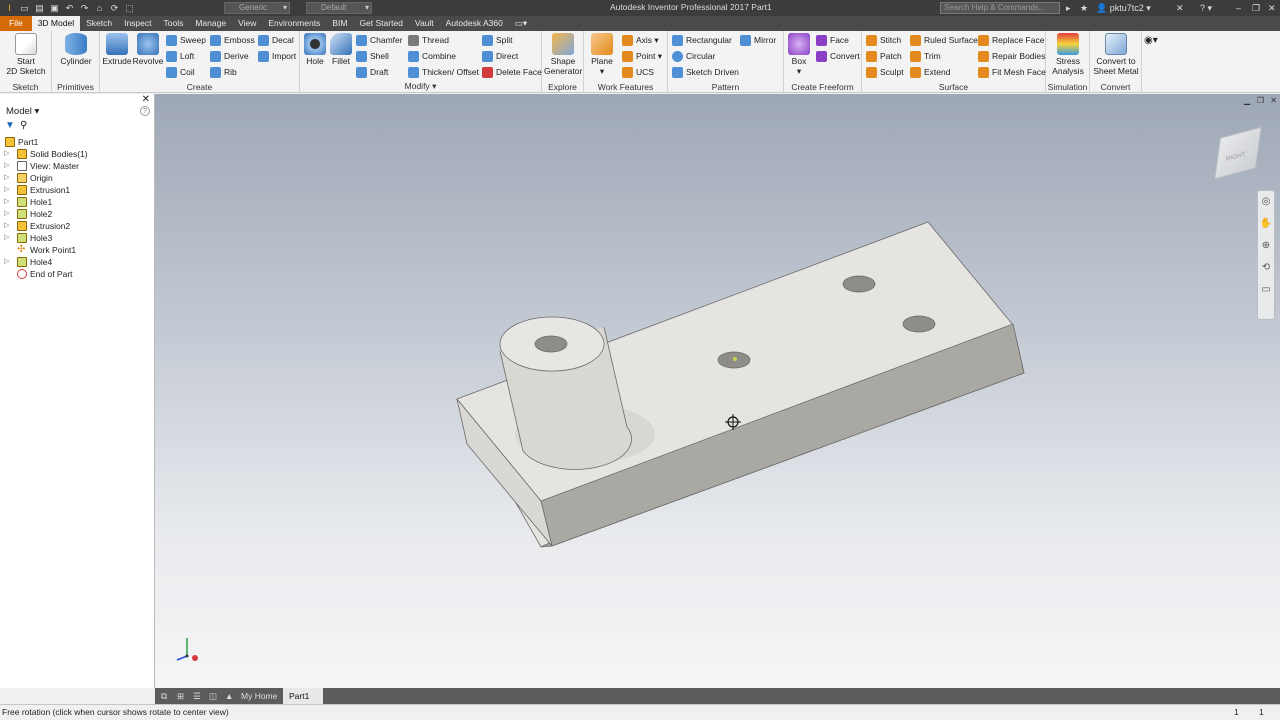 This screenshot has height=720, width=1280. Describe the element at coordinates (46, 274) in the screenshot. I see `tree-item-end-of-part: End of Part` at that location.